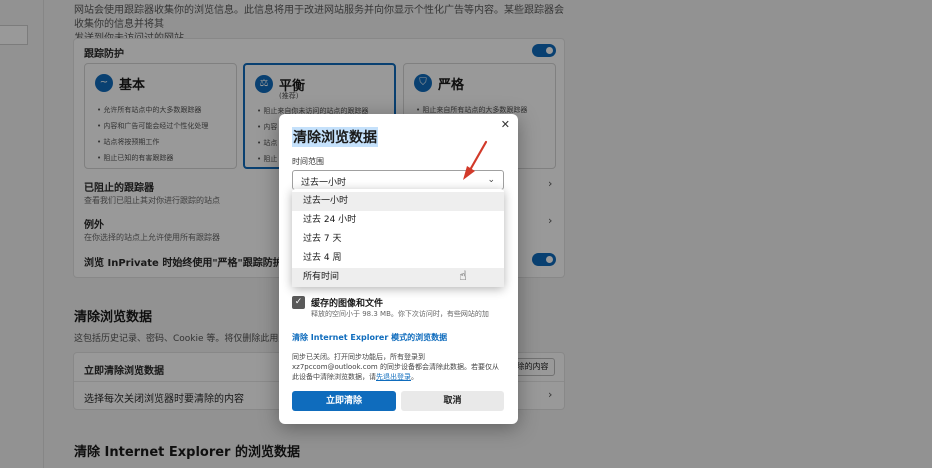 This screenshot has width=932, height=468. I want to click on sync-line-3-text: 此设备中清除浏览数据，请, so click(334, 377).